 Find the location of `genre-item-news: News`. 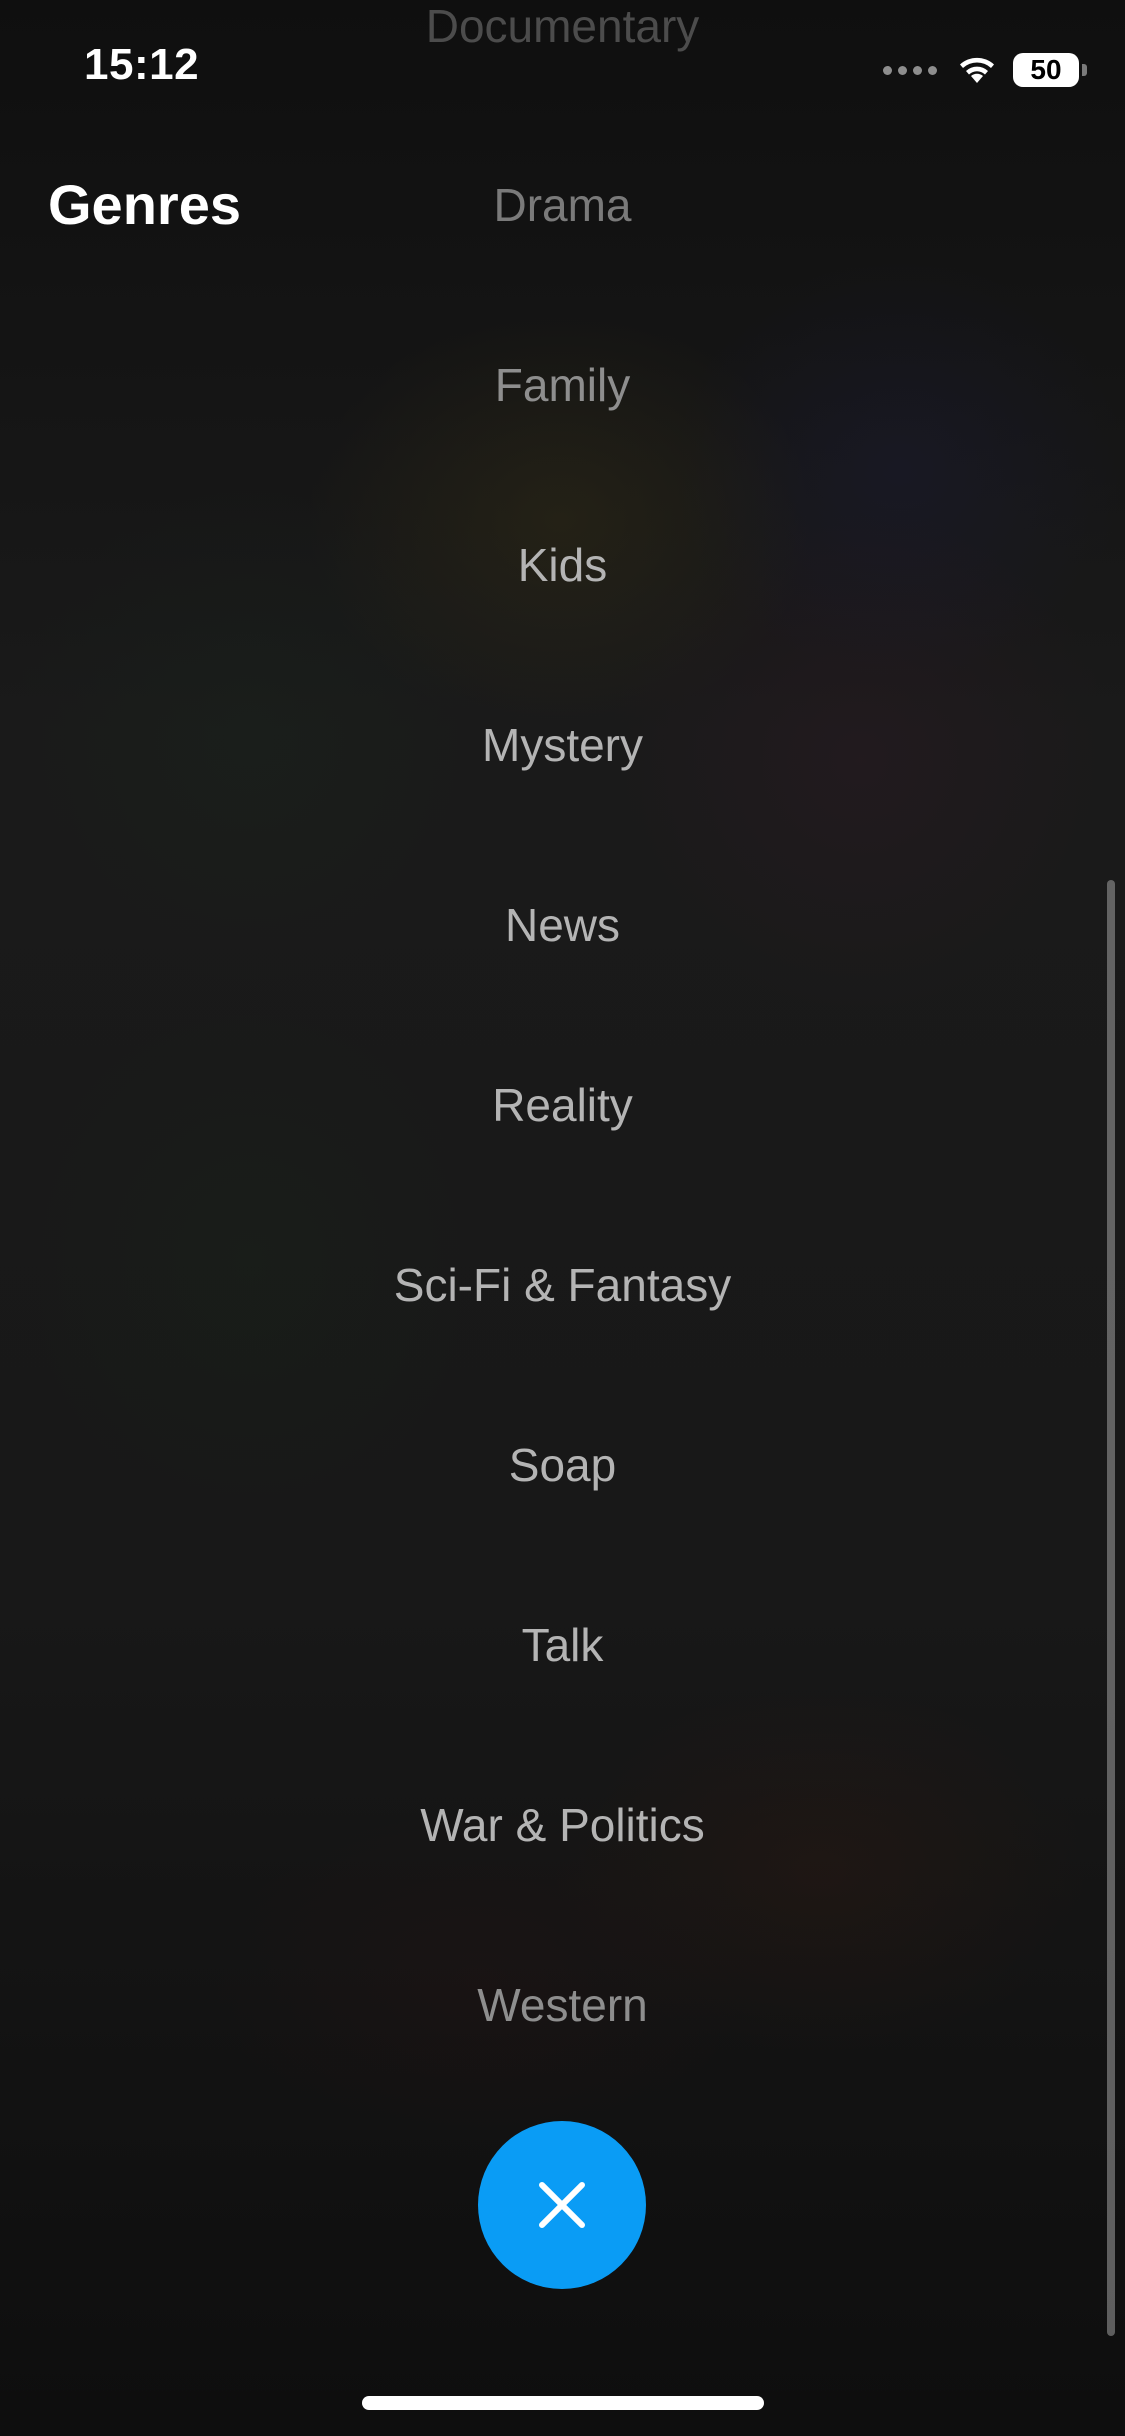

genre-item-news: News is located at coordinates (562, 925).